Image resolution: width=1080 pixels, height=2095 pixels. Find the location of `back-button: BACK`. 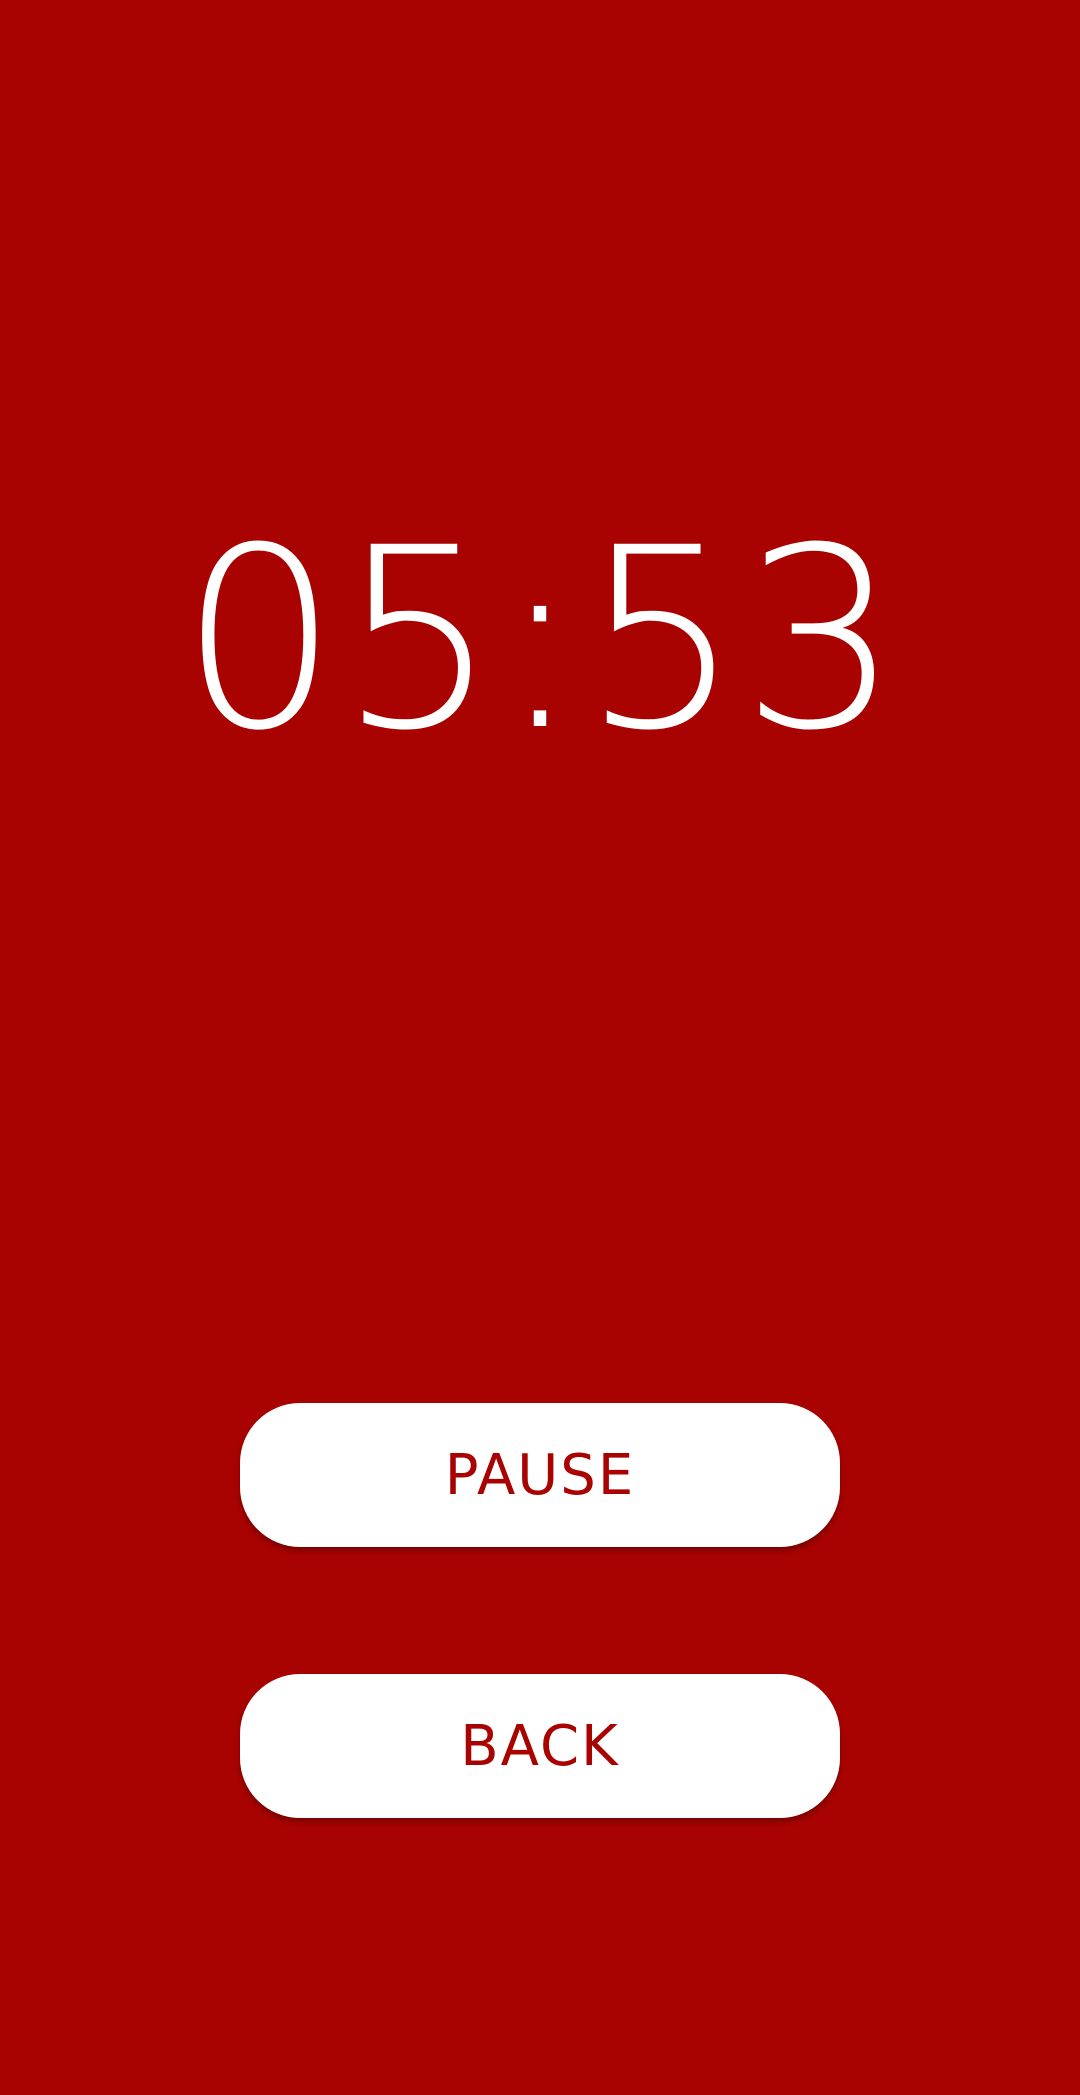

back-button: BACK is located at coordinates (540, 1746).